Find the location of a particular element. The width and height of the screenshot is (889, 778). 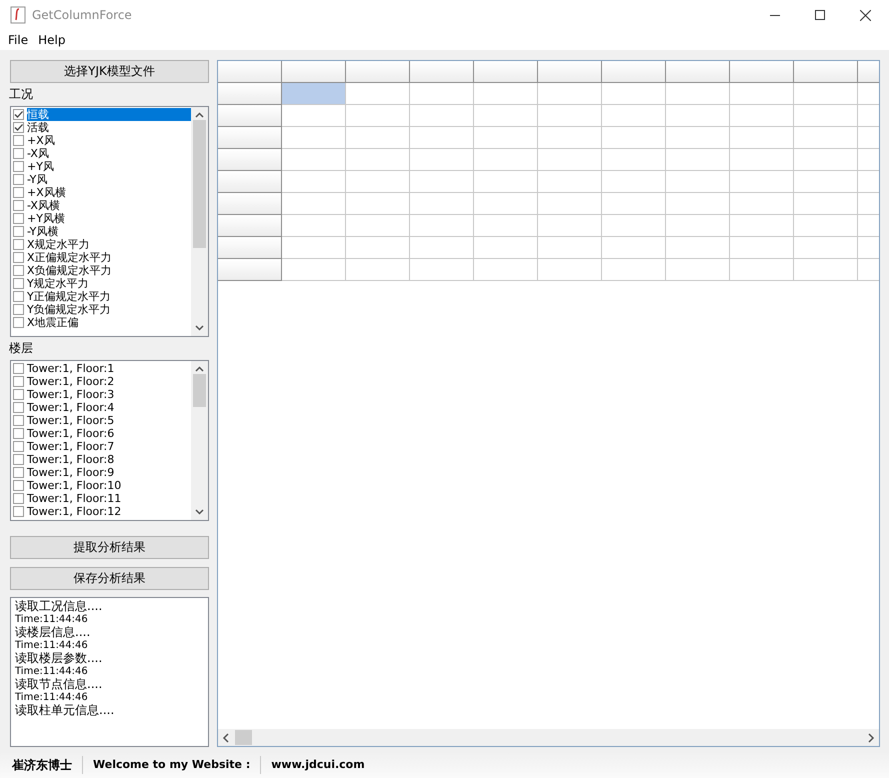

select-file-button: 选择YJK模型文件 is located at coordinates (109, 71).